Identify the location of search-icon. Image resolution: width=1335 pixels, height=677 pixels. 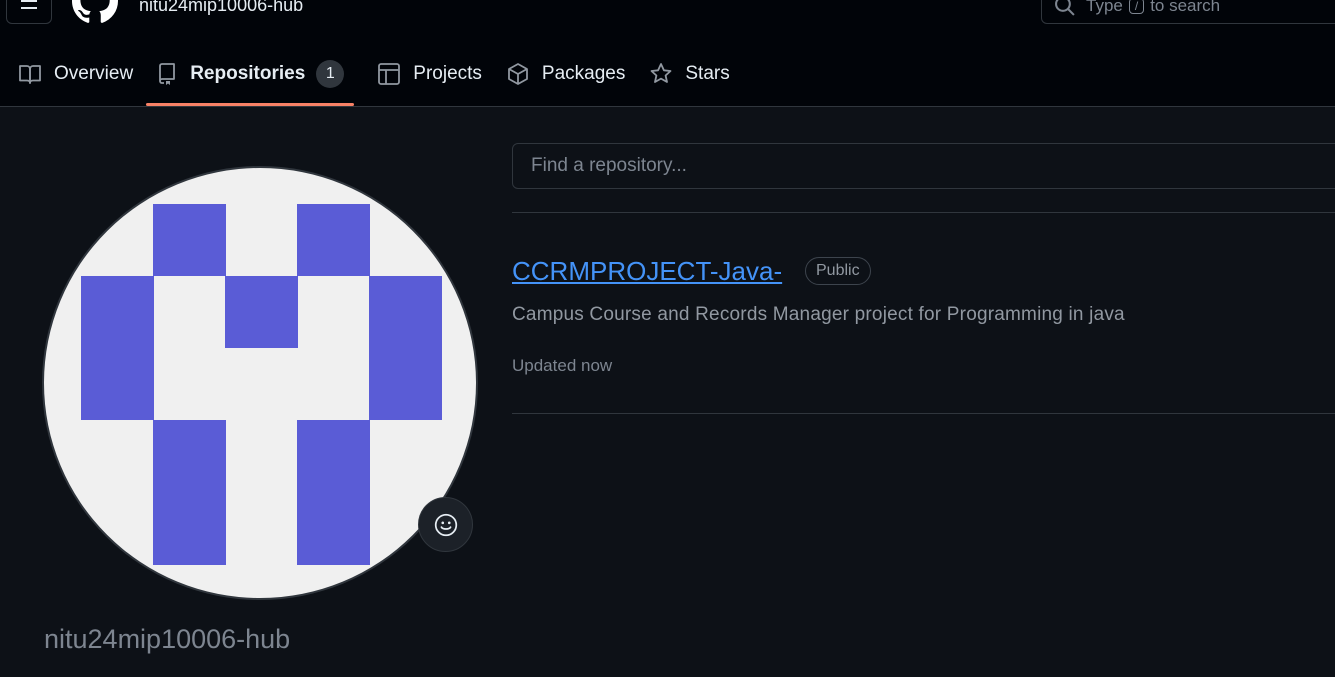
(1065, 8).